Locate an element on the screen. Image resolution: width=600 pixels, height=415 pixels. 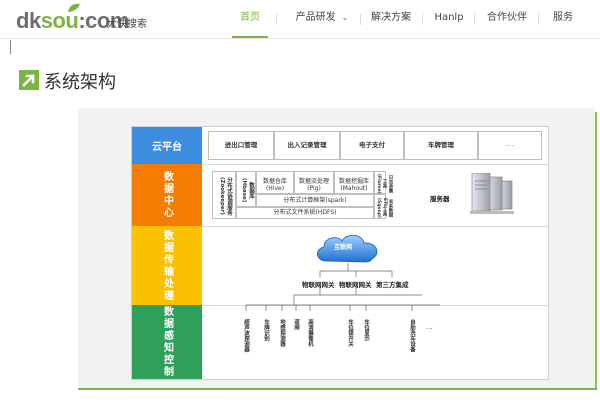
layer-data-sensing: 数据感知控制 is located at coordinates (167, 342).